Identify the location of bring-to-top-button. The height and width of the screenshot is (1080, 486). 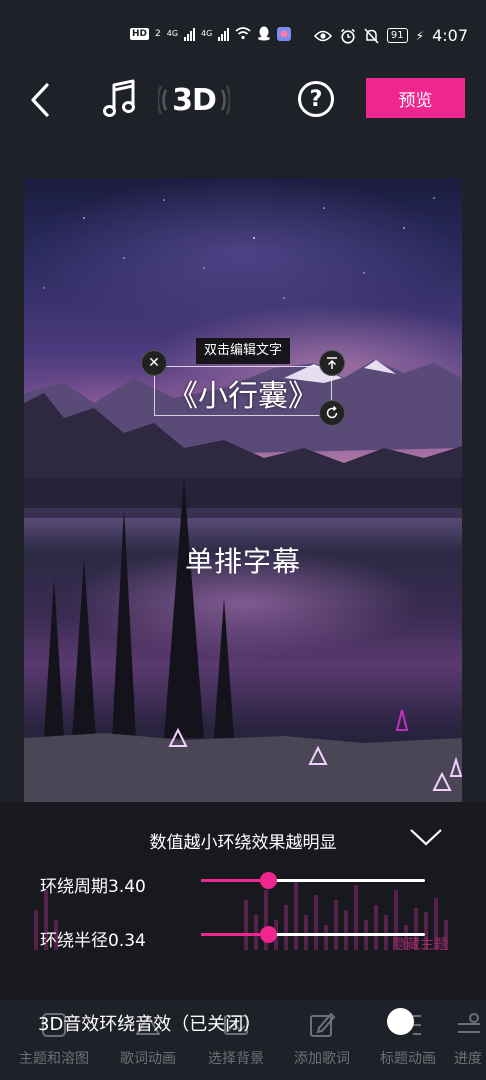
(332, 363).